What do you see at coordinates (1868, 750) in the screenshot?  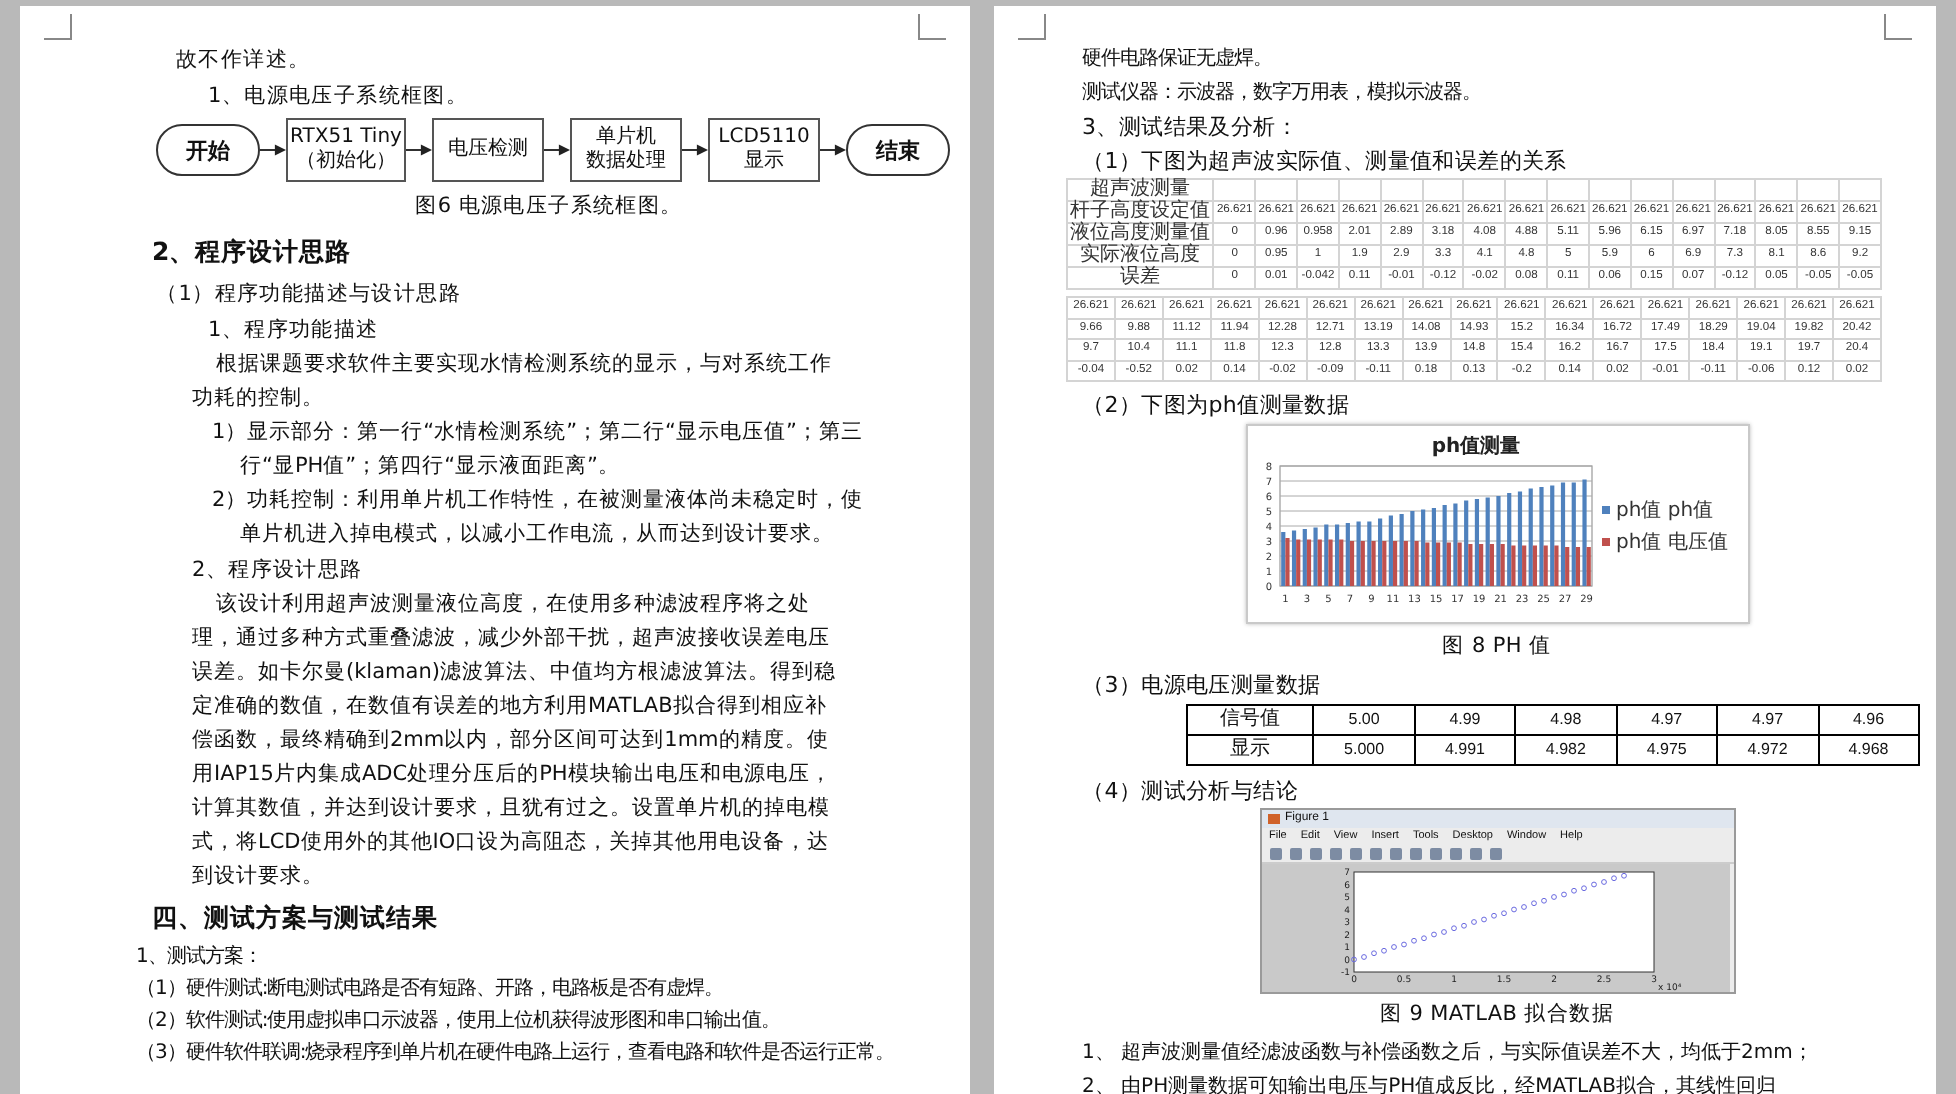 I see `table-cell: 4.968` at bounding box center [1868, 750].